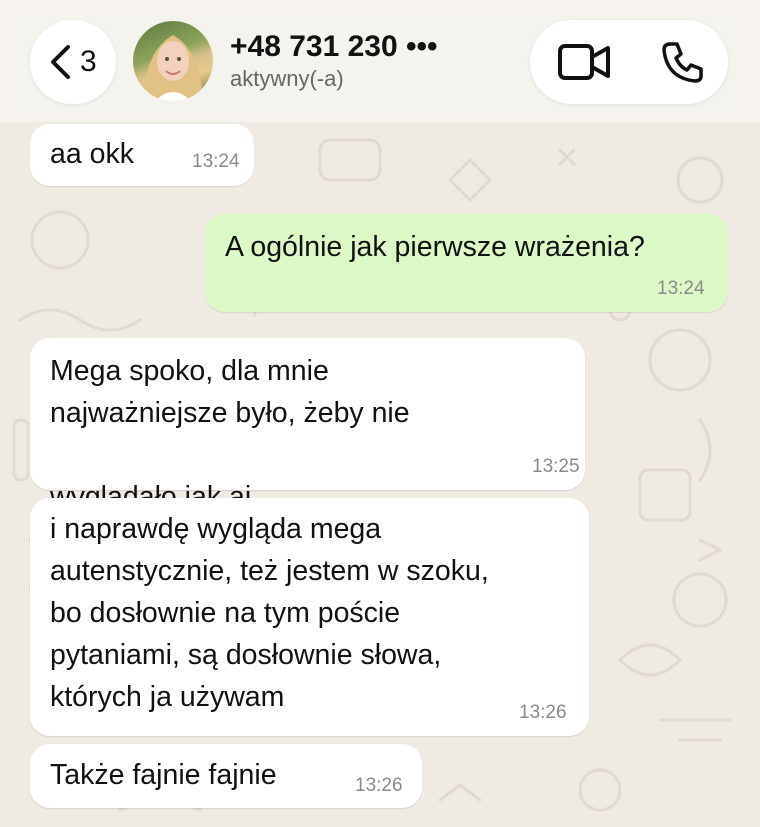  Describe the element at coordinates (629, 62) in the screenshot. I see `call-actions` at that location.